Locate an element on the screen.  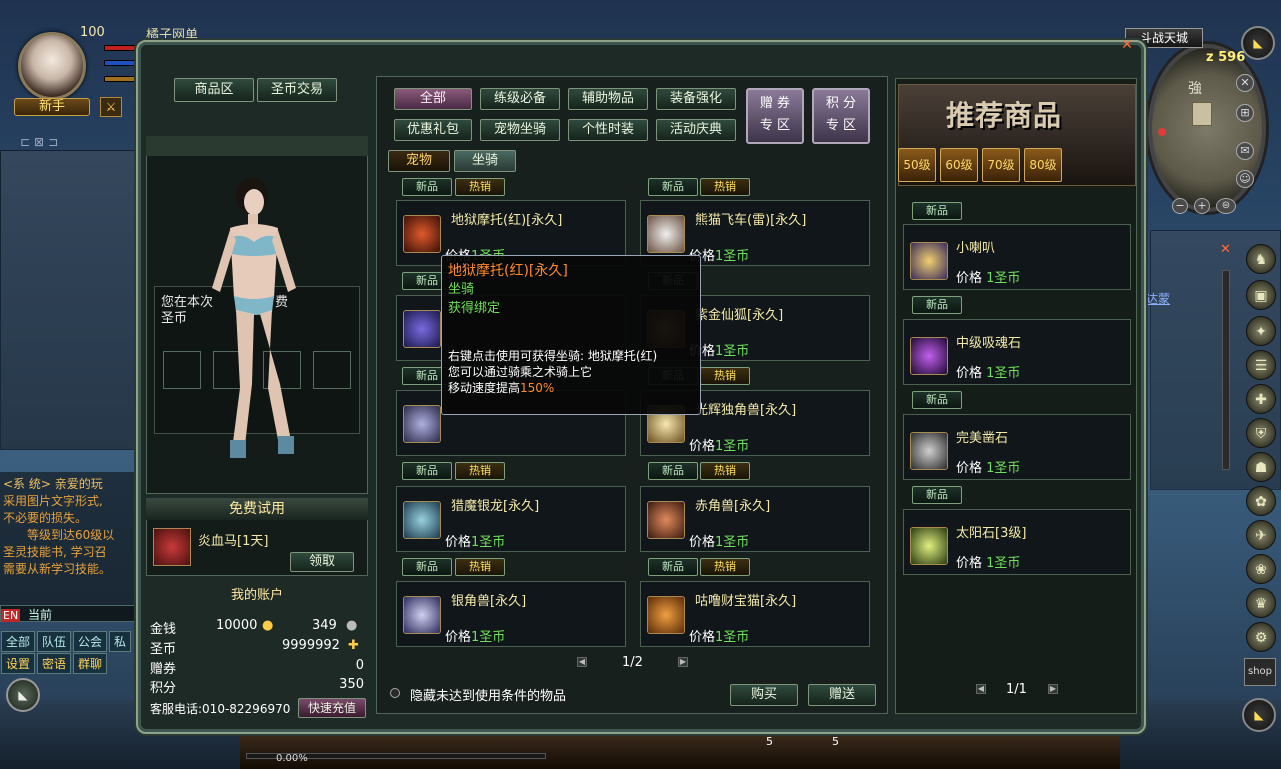
map-mail-icon: ✉ is located at coordinates (1245, 151).